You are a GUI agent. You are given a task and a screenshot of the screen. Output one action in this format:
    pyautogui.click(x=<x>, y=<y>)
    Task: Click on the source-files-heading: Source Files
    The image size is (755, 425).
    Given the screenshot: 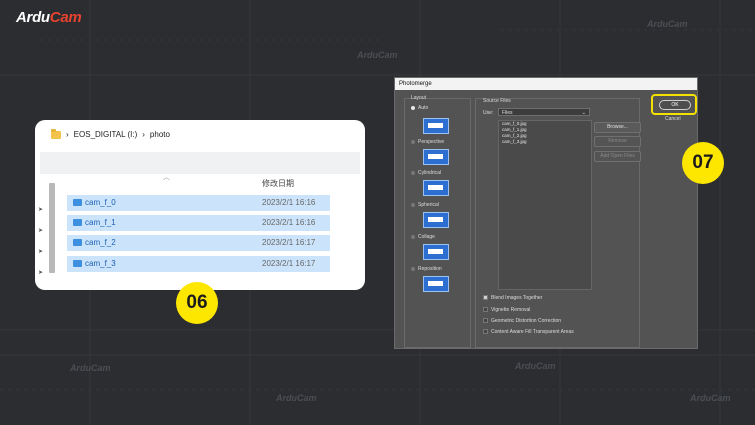 What is the action you would take?
    pyautogui.click(x=497, y=101)
    